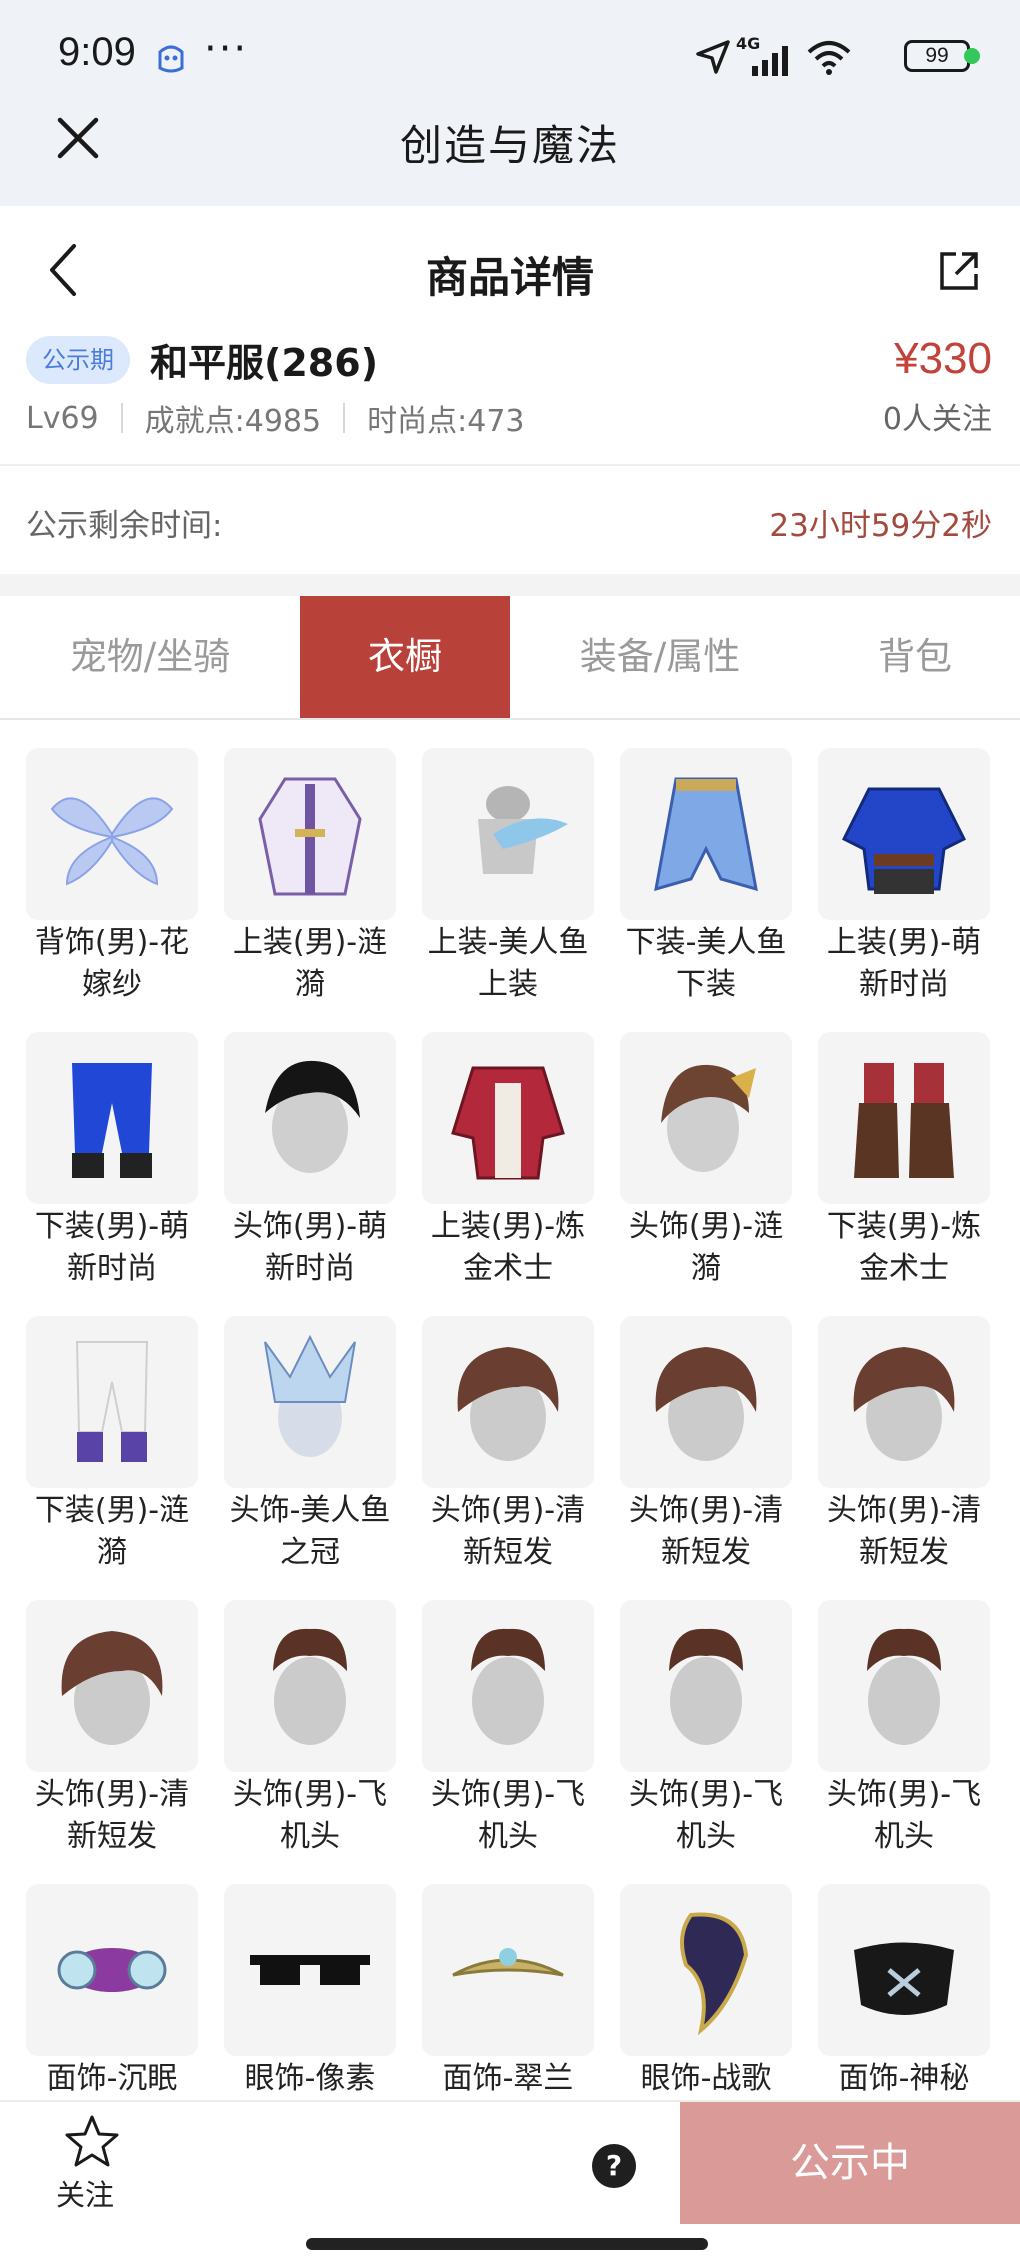  Describe the element at coordinates (508, 1962) in the screenshot. I see `tiara-icon` at that location.